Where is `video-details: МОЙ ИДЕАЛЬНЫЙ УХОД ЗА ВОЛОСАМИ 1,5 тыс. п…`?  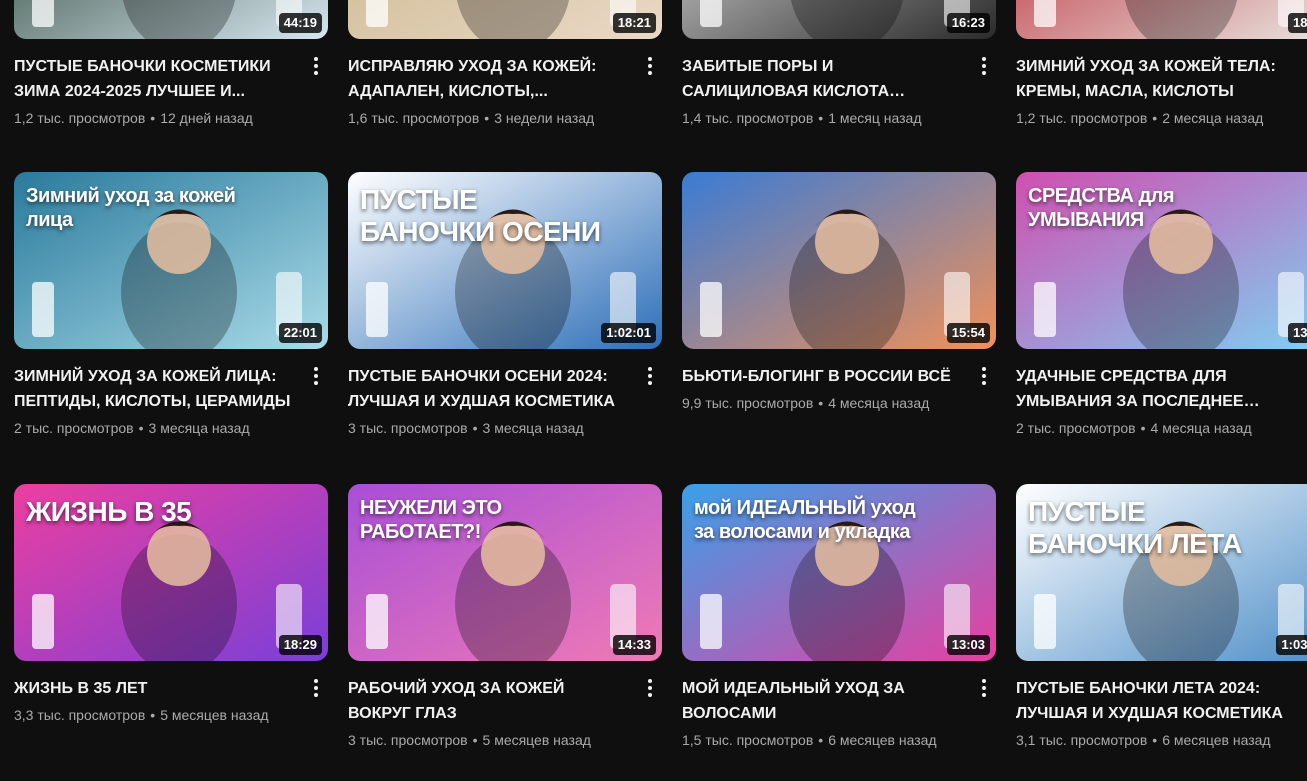
video-details: МОЙ ИДЕАЛЬНЫЙ УХОД ЗА ВОЛОСАМИ 1,5 тыс. п… is located at coordinates (839, 705).